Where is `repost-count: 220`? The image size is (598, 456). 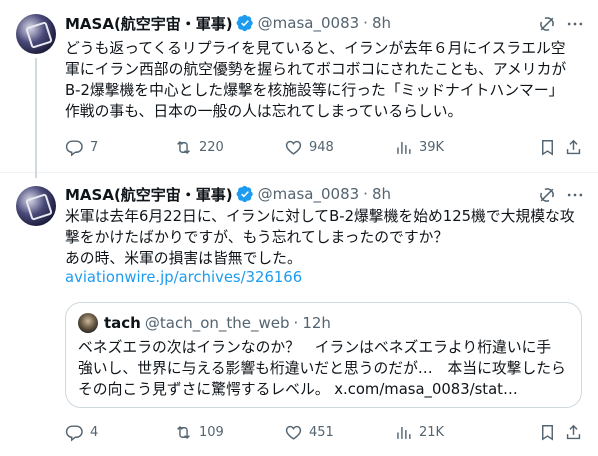
repost-count: 220 is located at coordinates (211, 147).